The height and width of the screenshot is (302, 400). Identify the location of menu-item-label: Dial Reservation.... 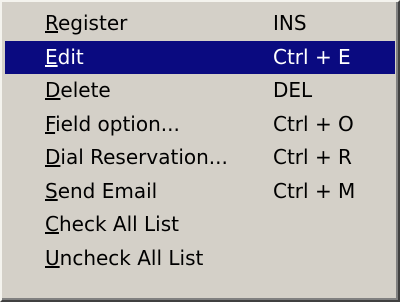
(136, 157).